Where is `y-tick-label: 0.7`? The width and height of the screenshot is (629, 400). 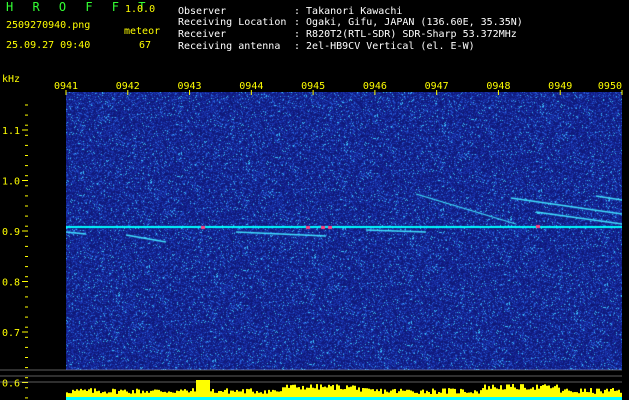 y-tick-label: 0.7 is located at coordinates (11, 333).